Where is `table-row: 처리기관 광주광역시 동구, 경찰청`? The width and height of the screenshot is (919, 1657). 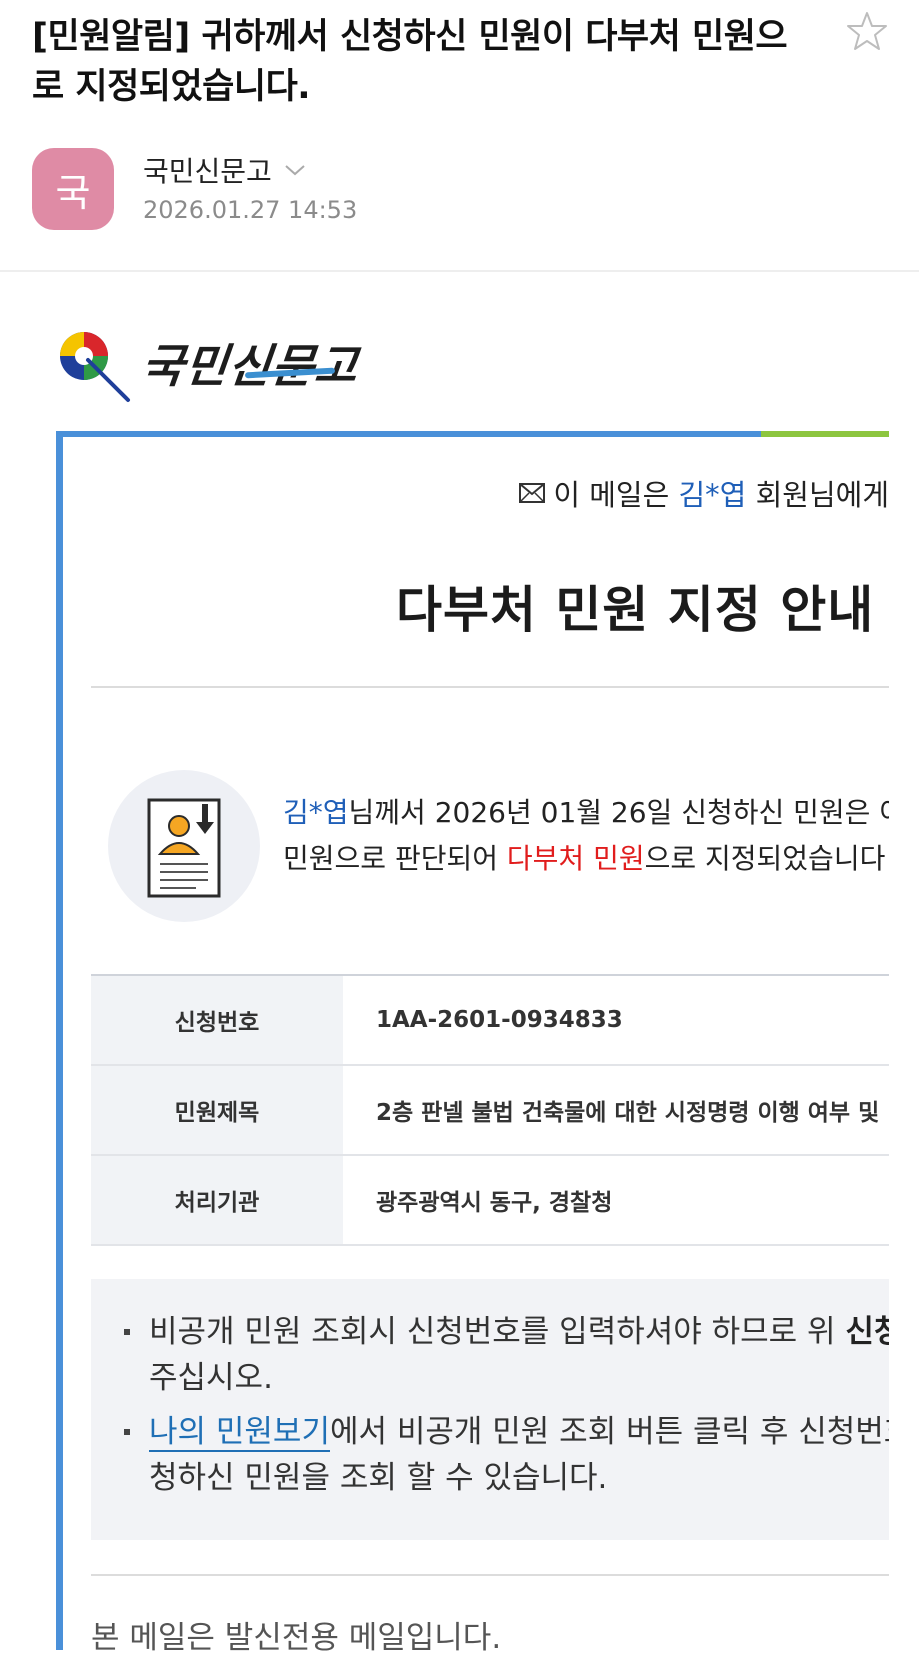
table-row: 처리기관 광주광역시 동구, 경찰청 is located at coordinates (490, 1201).